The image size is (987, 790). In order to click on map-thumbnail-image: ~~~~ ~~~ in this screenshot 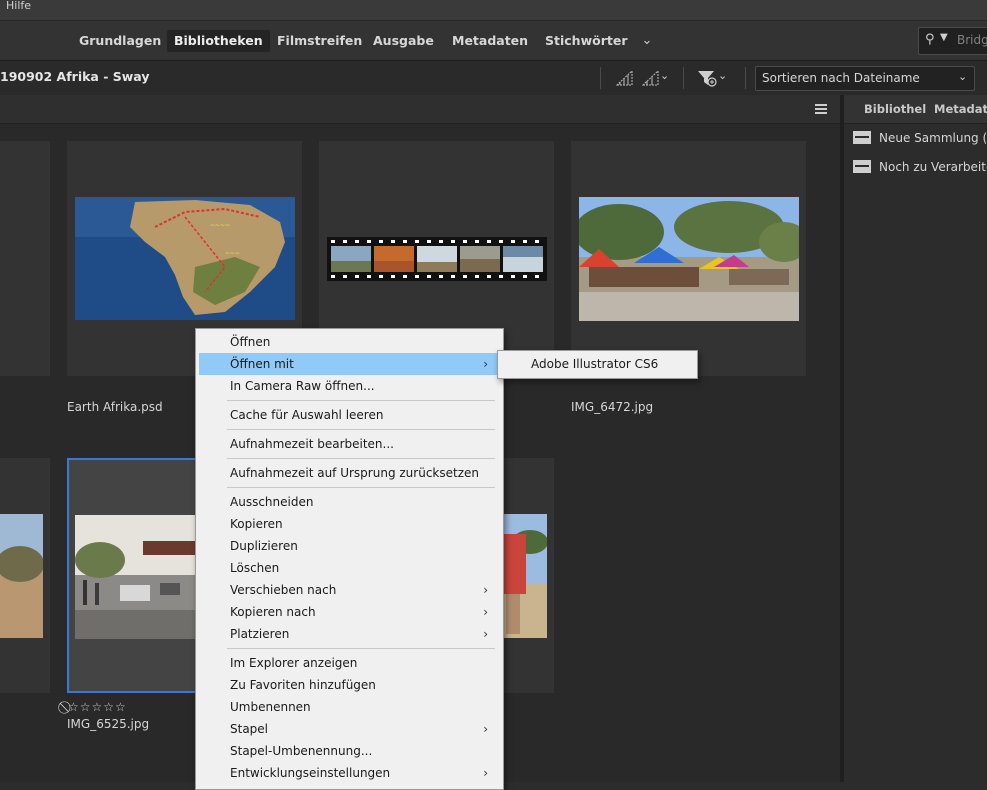, I will do `click(185, 258)`.